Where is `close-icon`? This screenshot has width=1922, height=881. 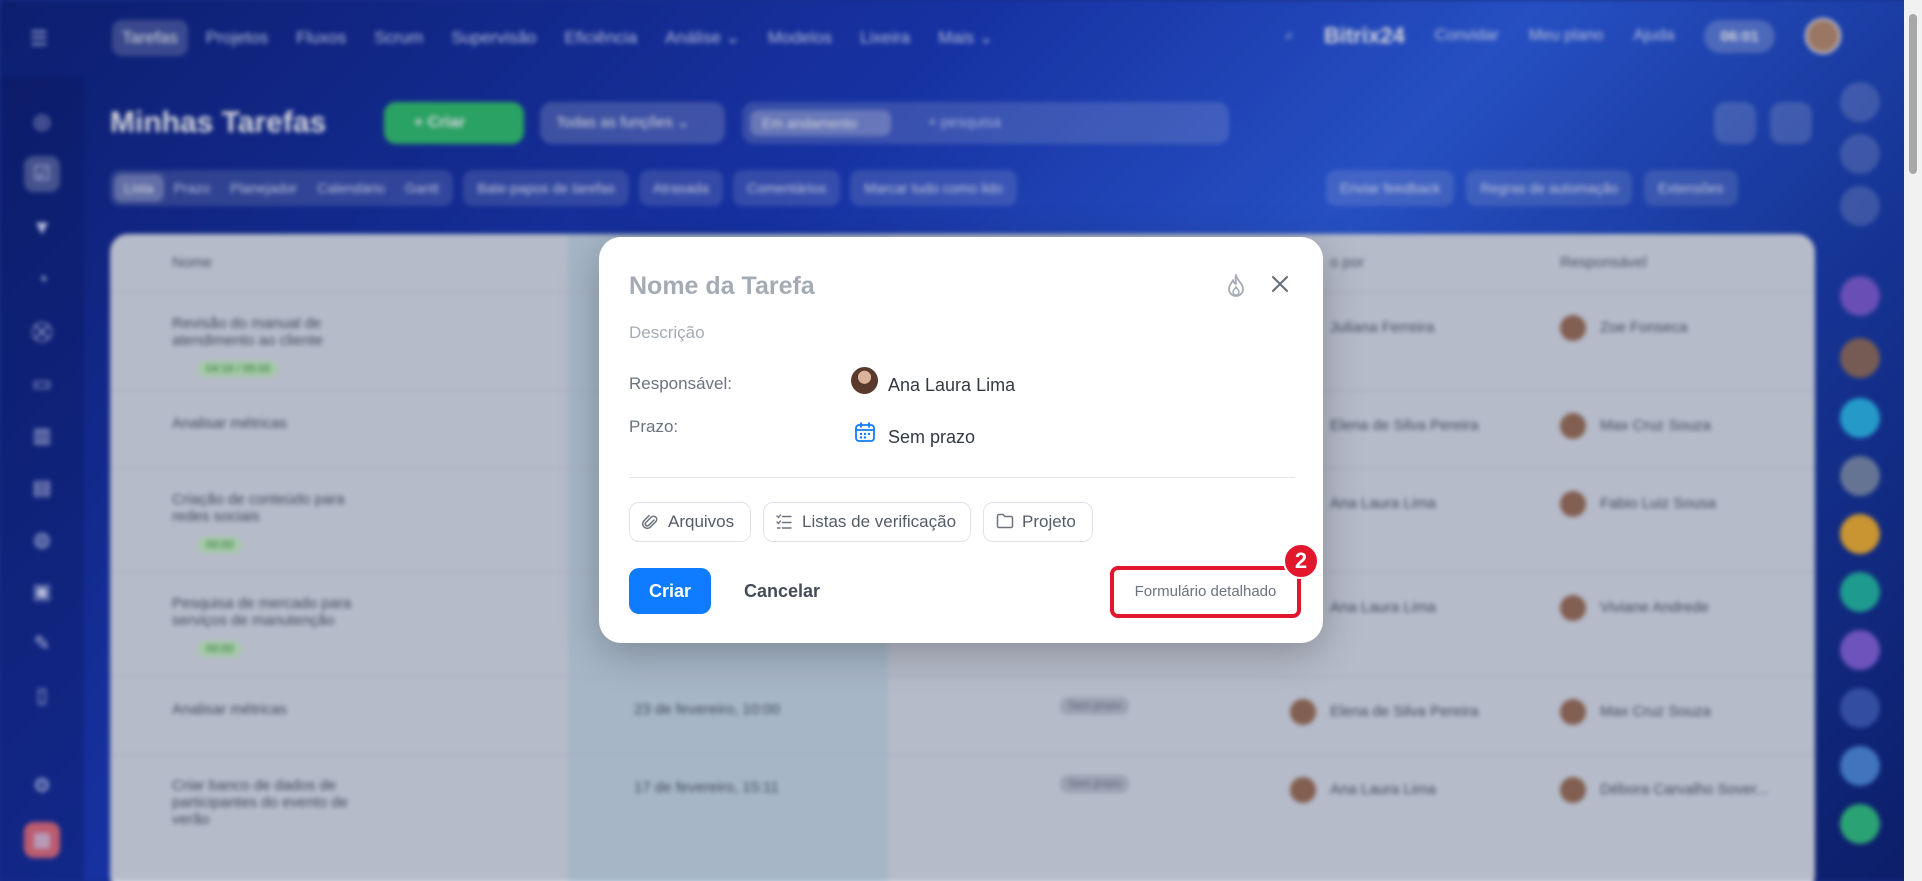 close-icon is located at coordinates (1280, 284).